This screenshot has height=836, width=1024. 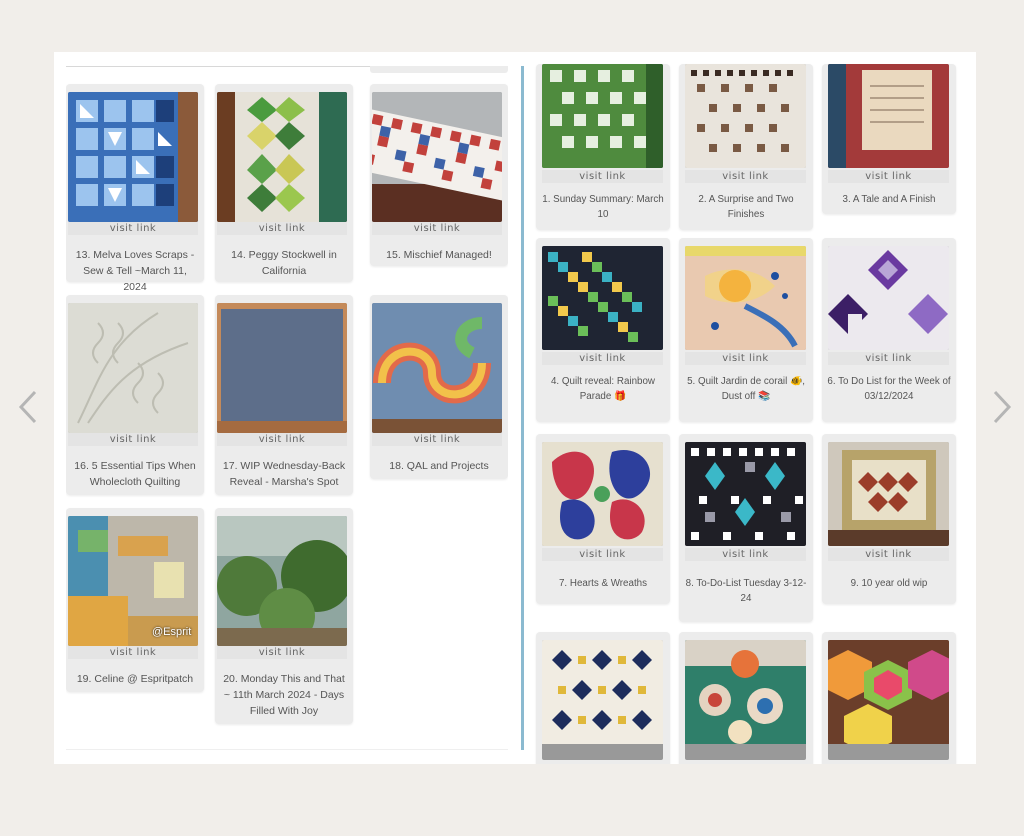 What do you see at coordinates (889, 583) in the screenshot?
I see `entry-caption: 9. 10 year old wip` at bounding box center [889, 583].